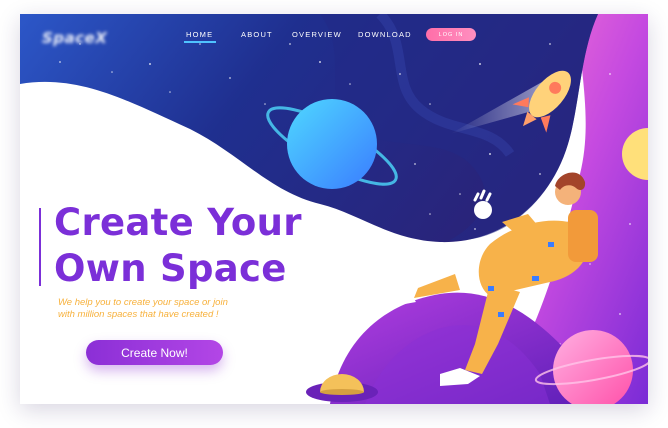  Describe the element at coordinates (451, 34) in the screenshot. I see `login-button: LOG IN` at that location.